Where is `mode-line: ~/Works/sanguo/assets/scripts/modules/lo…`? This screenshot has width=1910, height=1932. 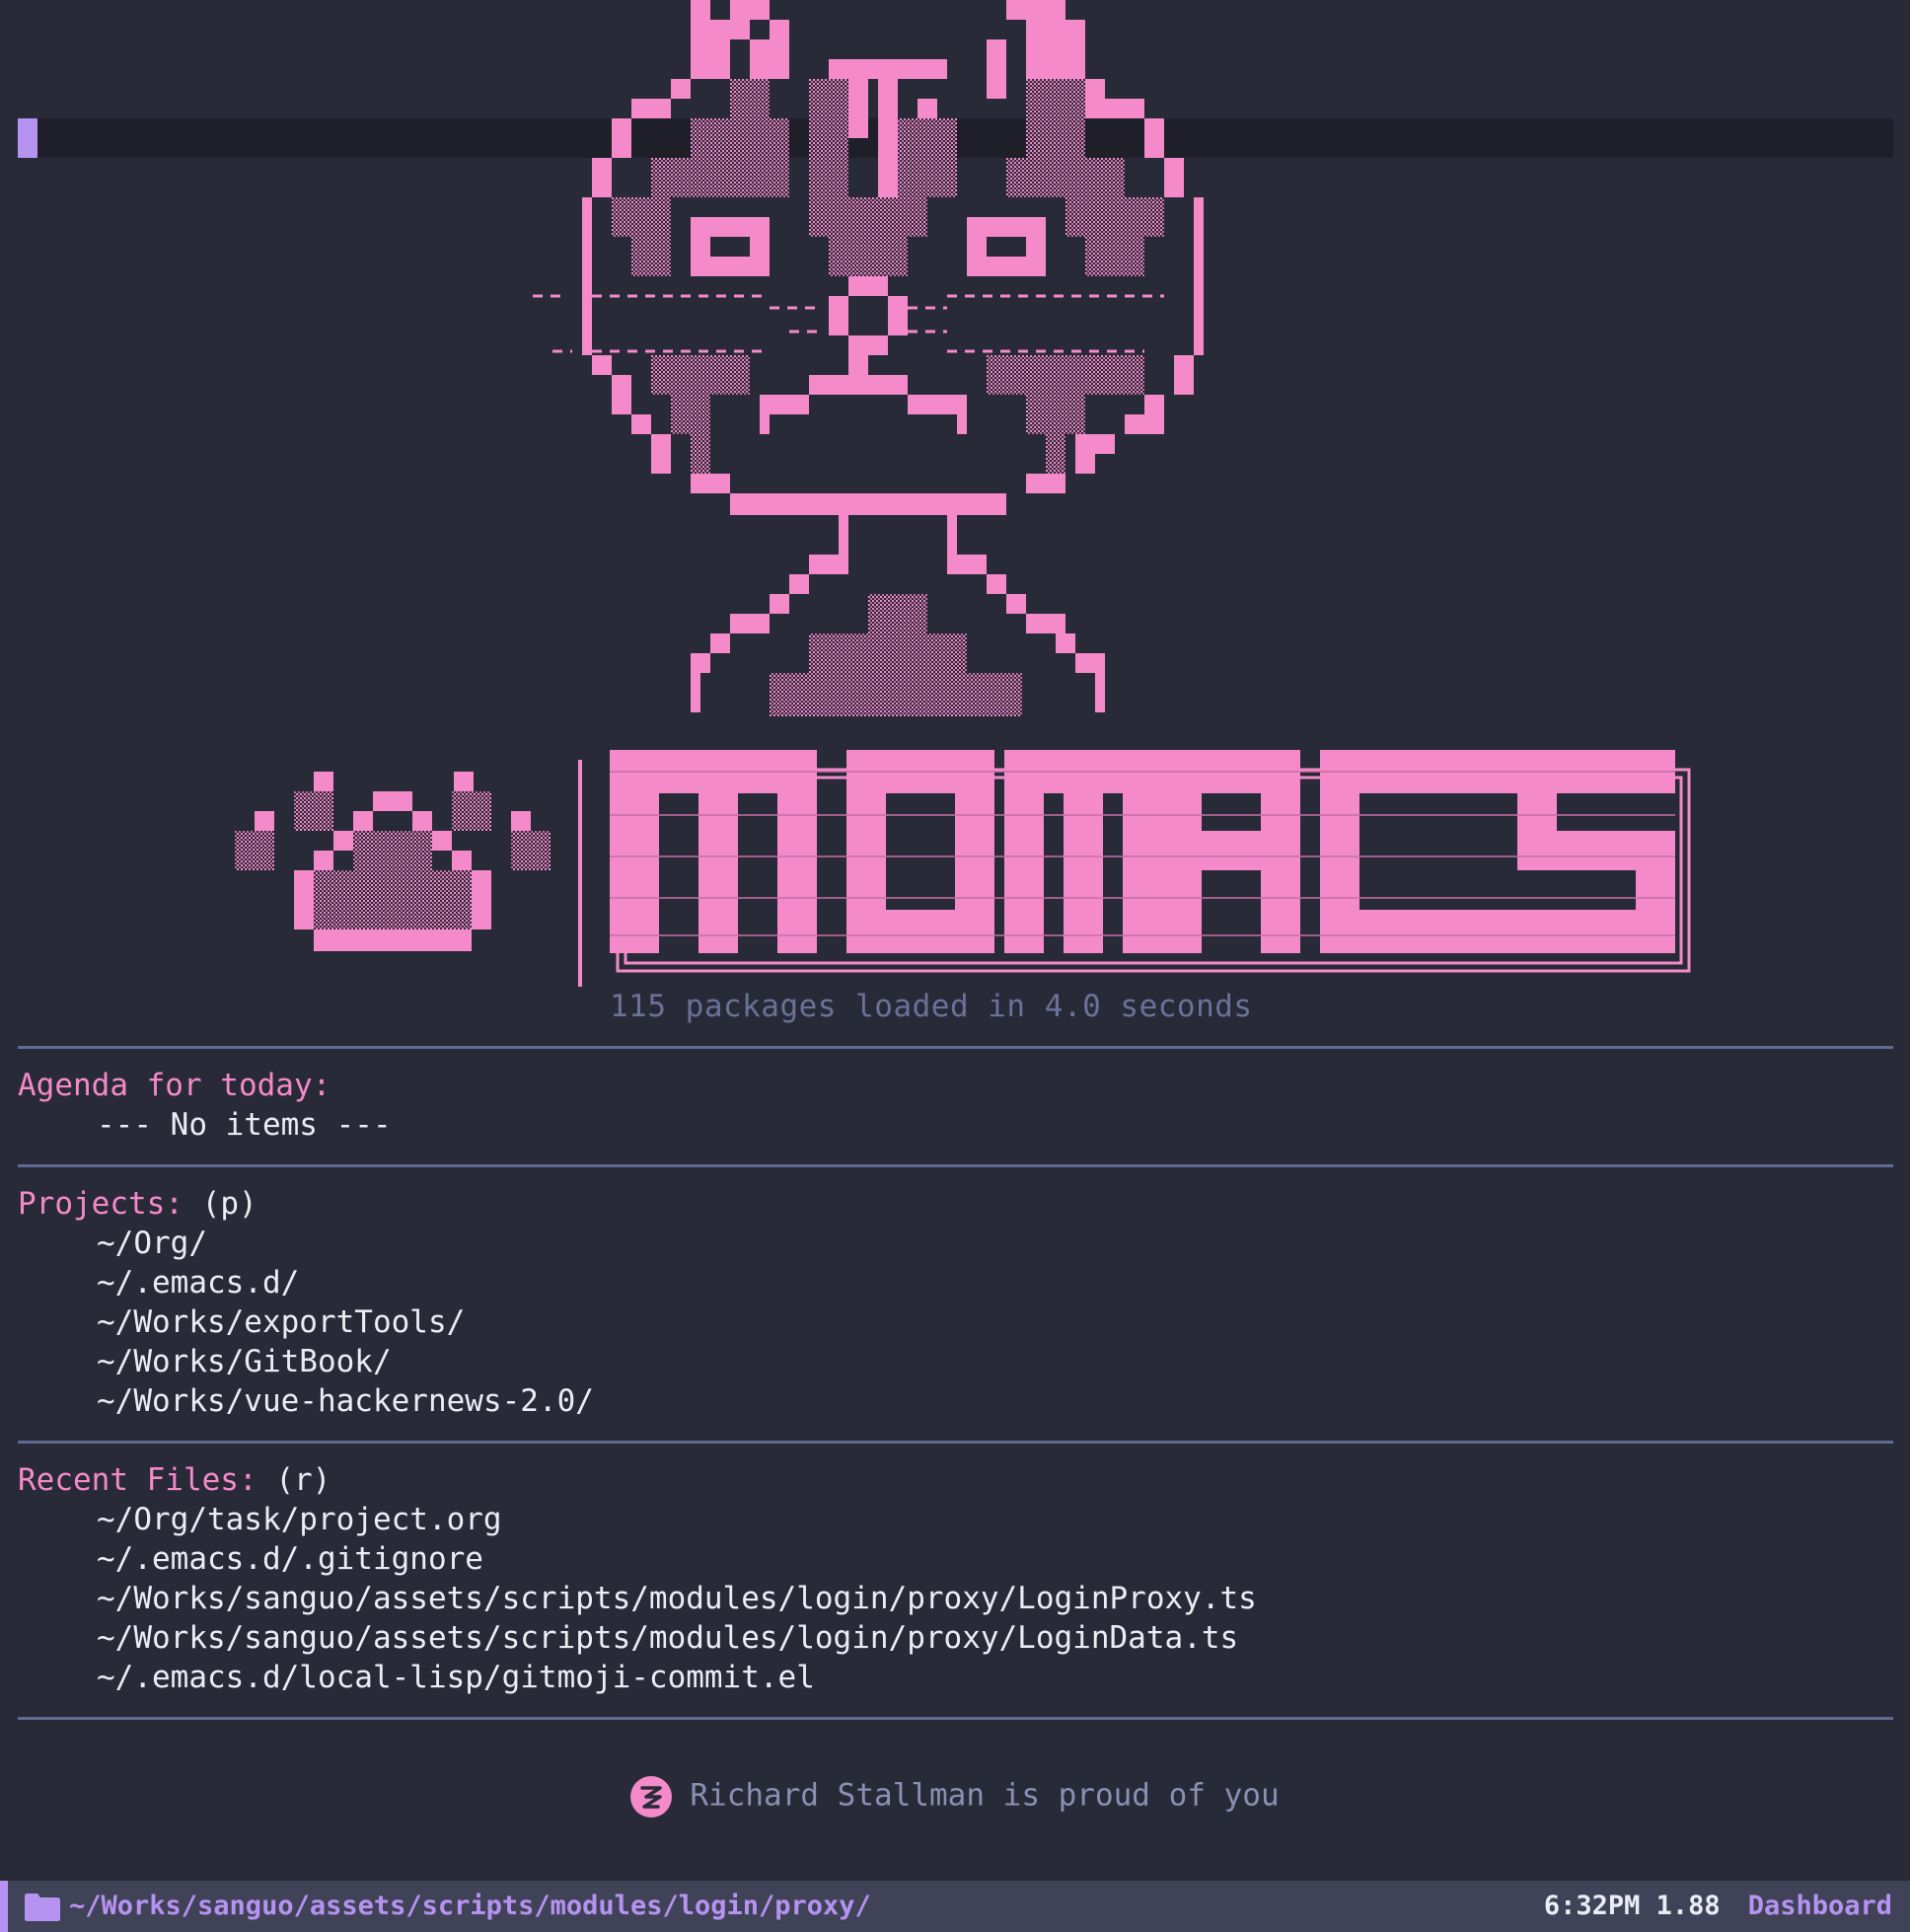
mode-line: ~/Works/sanguo/assets/scripts/modules/lo… is located at coordinates (955, 1906).